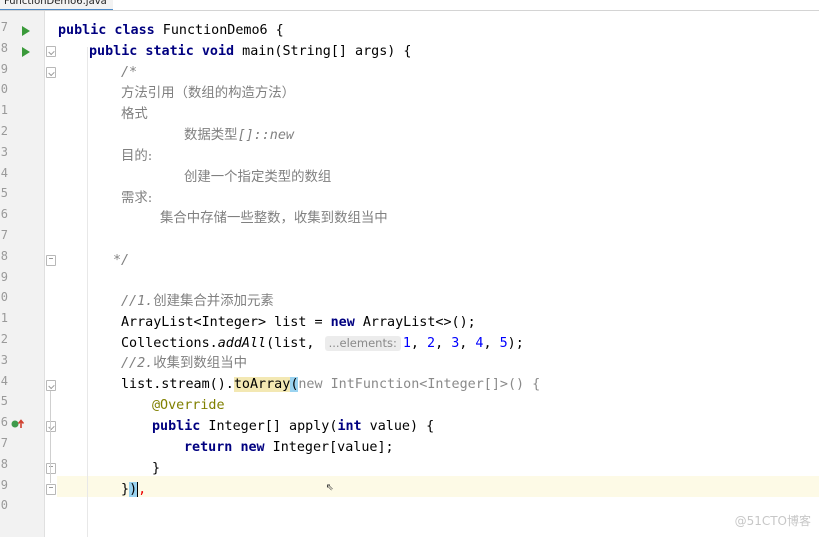  I want to click on file-tab: FunctionDemo6.java, so click(56, 5).